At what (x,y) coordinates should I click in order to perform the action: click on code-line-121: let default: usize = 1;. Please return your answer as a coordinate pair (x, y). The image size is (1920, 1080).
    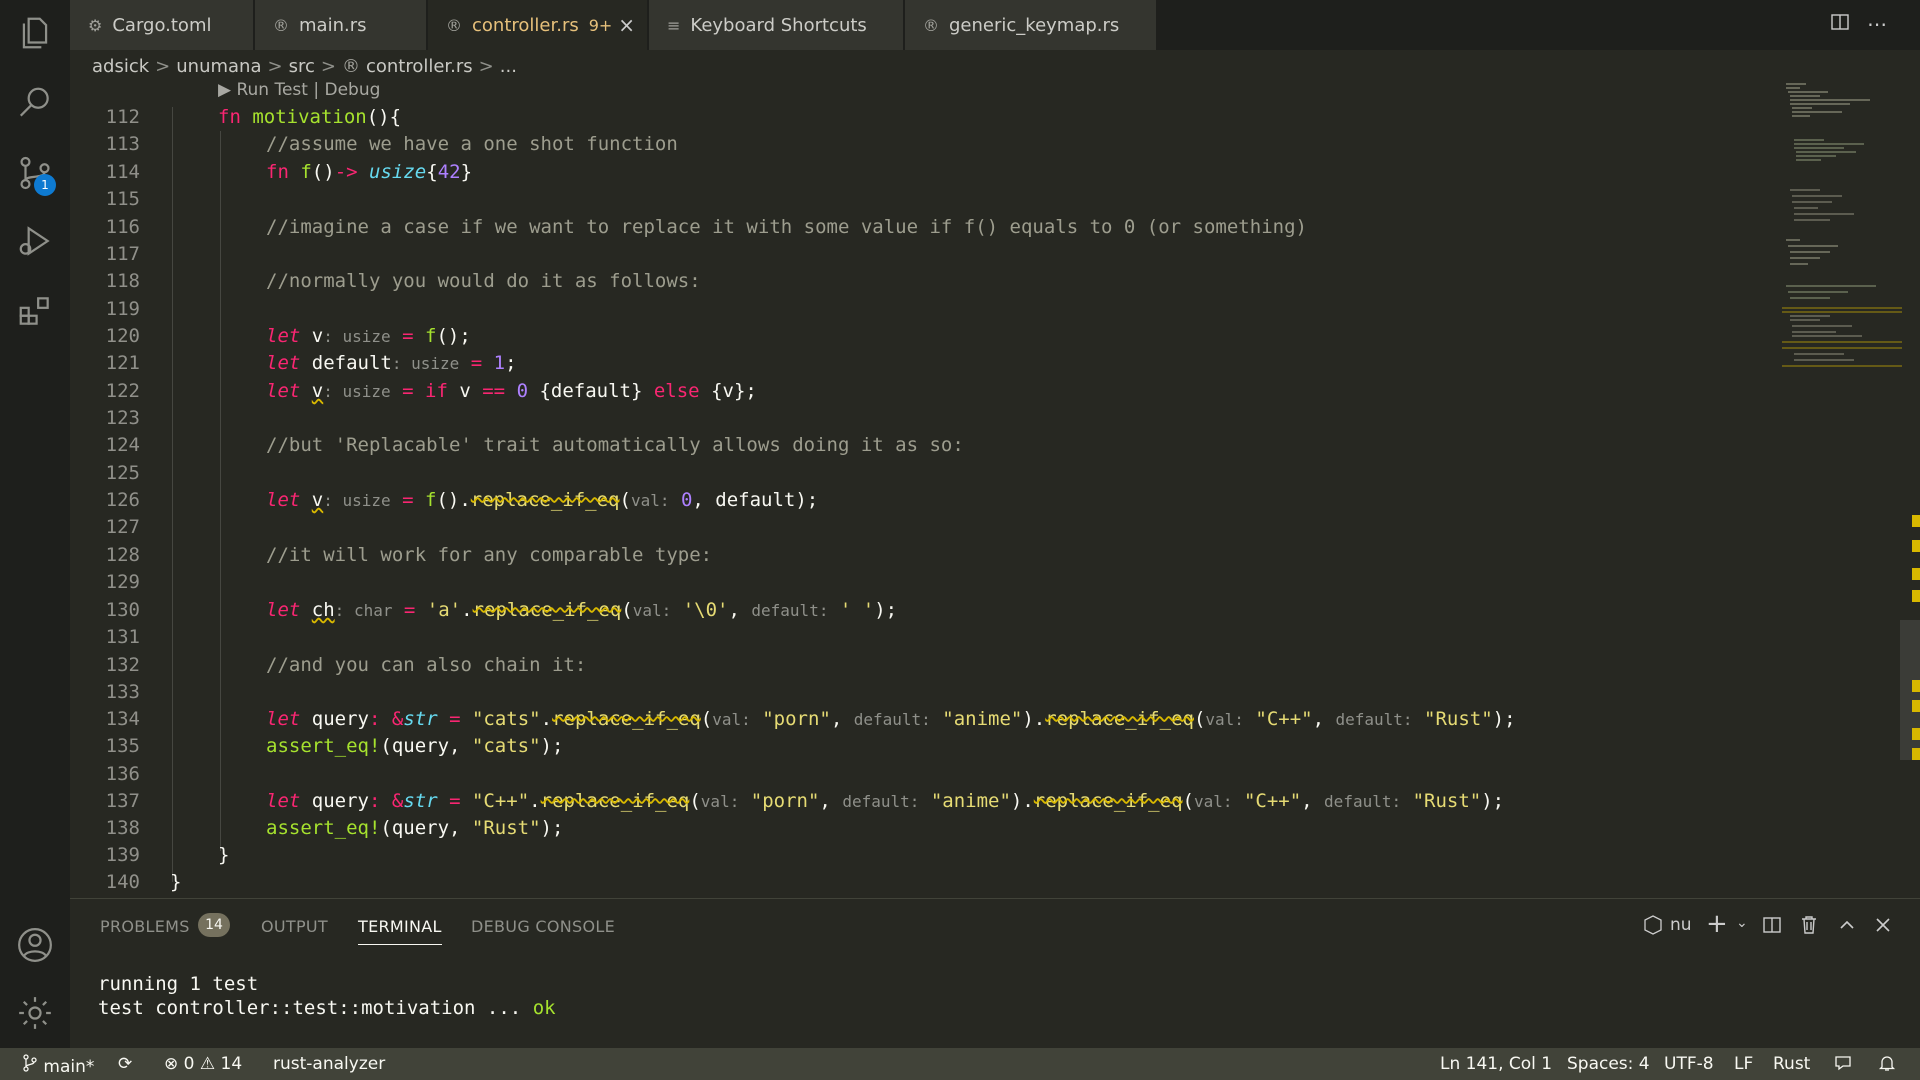
    Looking at the image, I should click on (391, 363).